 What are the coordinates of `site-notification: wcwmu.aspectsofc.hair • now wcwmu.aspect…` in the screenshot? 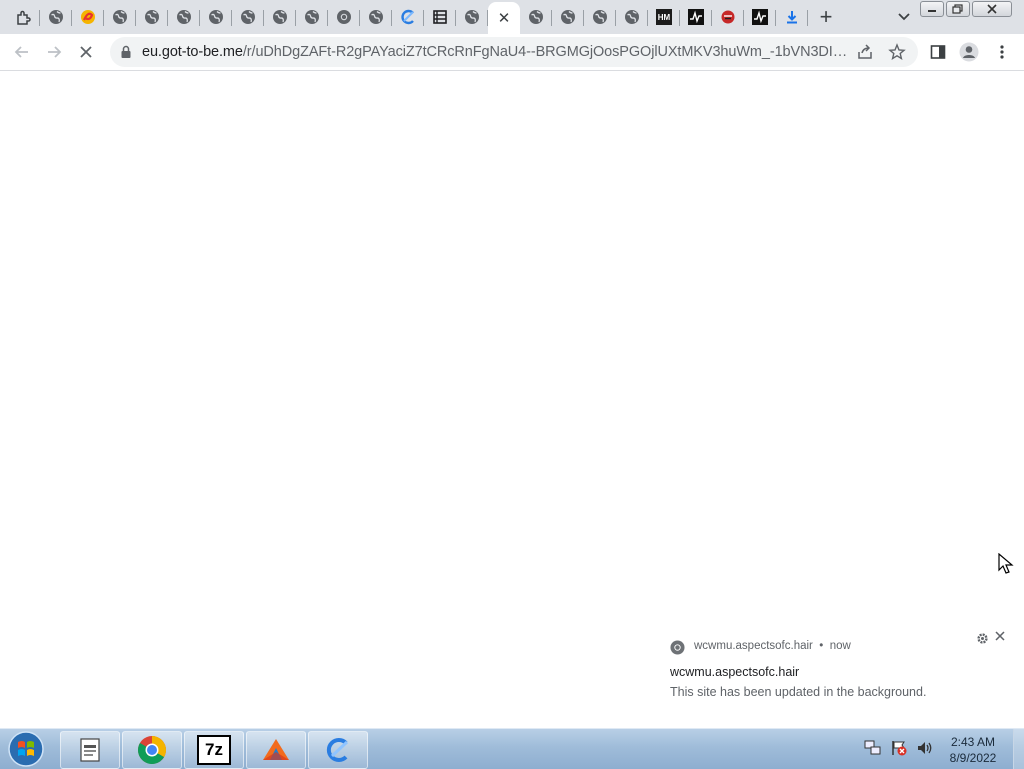 It's located at (838, 669).